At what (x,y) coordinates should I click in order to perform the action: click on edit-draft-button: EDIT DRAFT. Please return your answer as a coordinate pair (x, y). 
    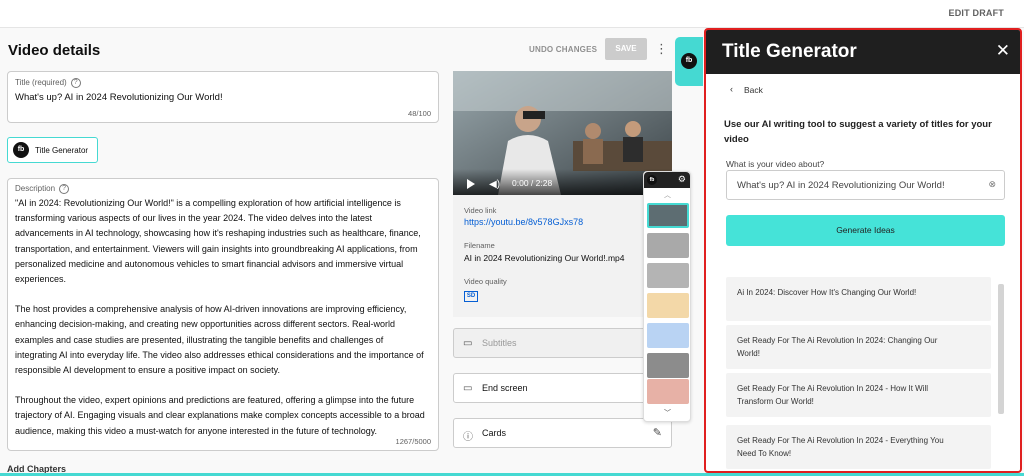
    Looking at the image, I should click on (977, 13).